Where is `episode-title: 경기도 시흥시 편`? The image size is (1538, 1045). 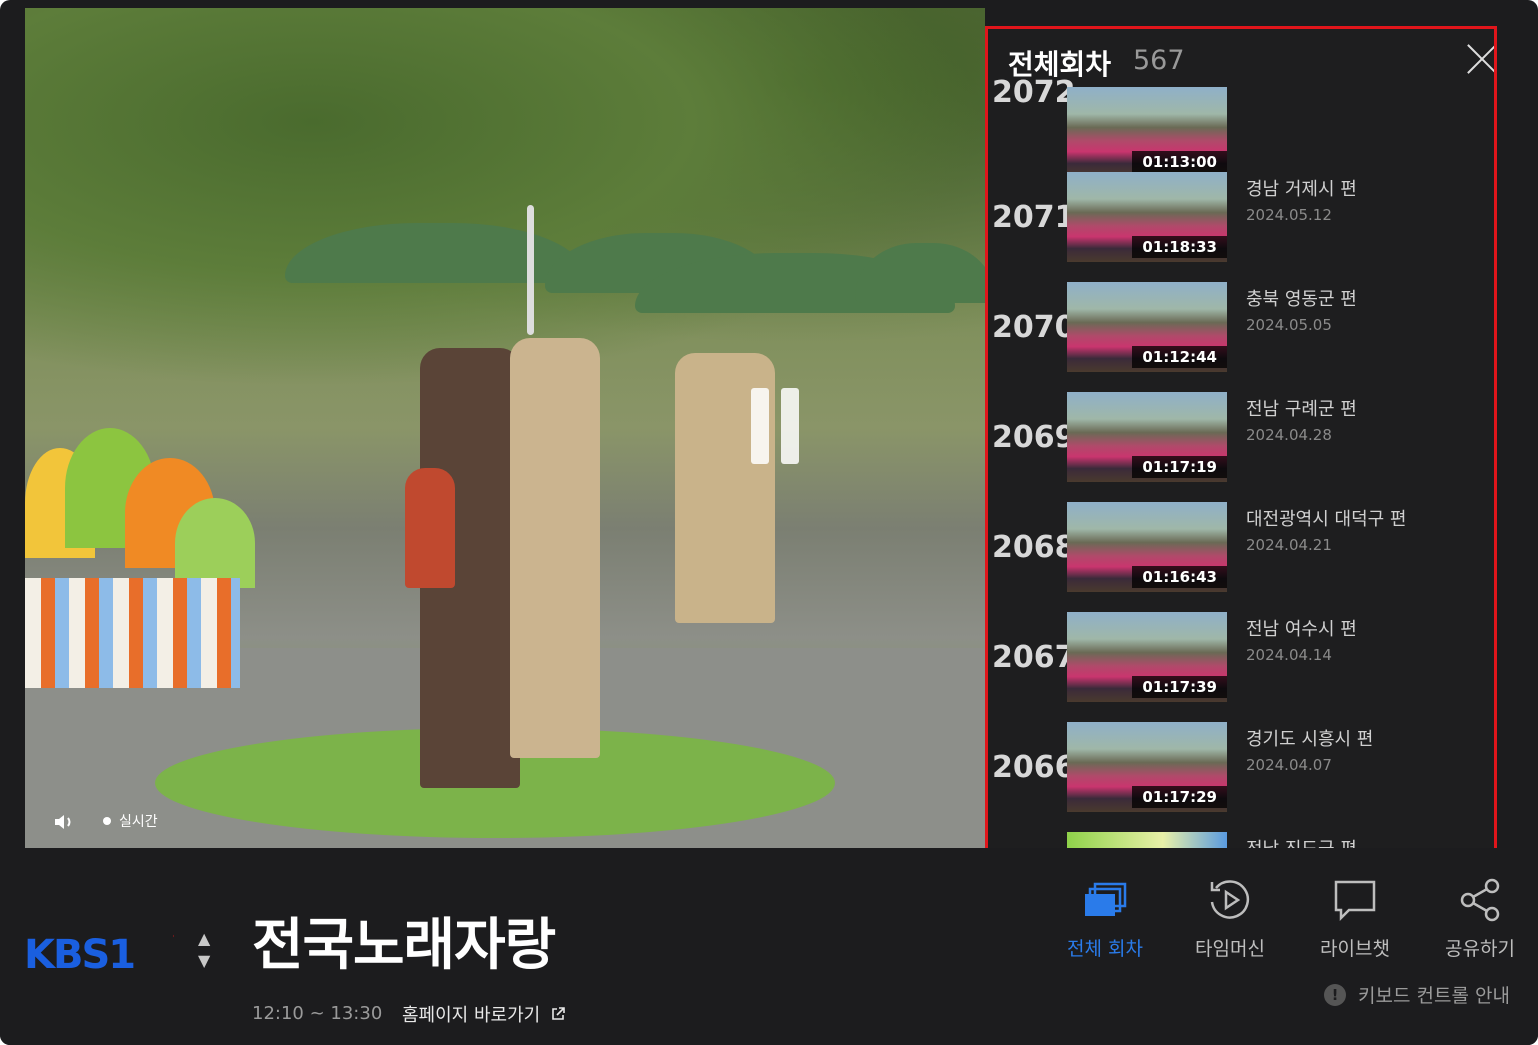 episode-title: 경기도 시흥시 편 is located at coordinates (1309, 738).